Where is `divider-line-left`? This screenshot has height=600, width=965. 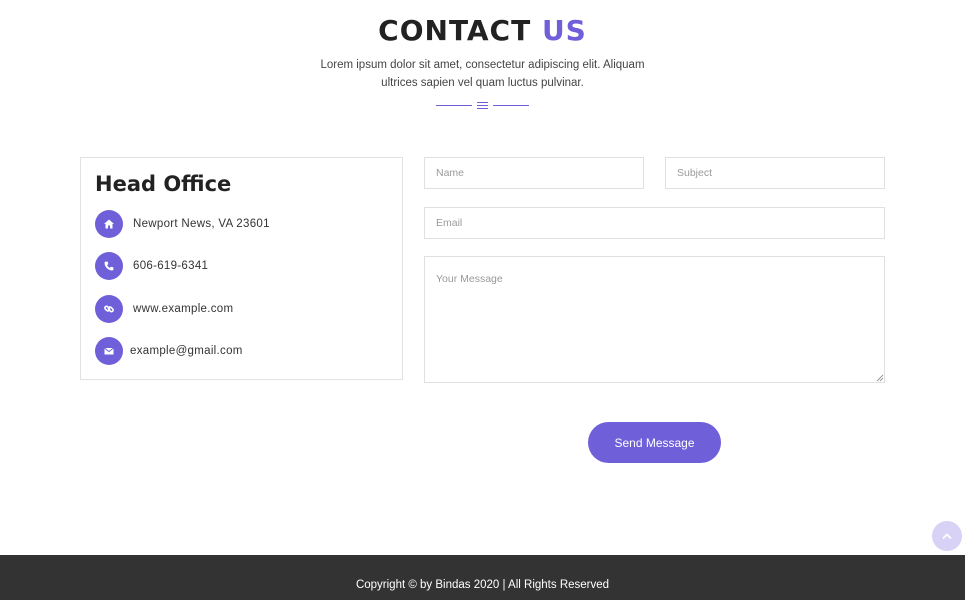 divider-line-left is located at coordinates (454, 105).